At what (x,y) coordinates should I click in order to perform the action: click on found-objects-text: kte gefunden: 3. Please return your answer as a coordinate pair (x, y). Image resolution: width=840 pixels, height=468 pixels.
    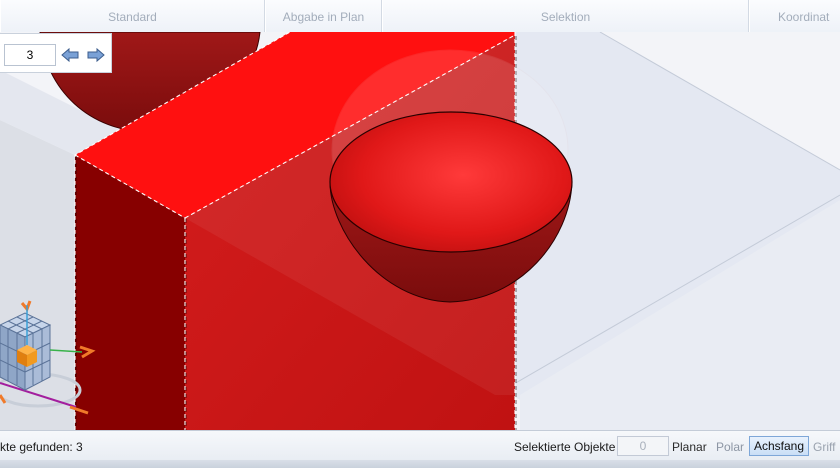
    Looking at the image, I should click on (41, 447).